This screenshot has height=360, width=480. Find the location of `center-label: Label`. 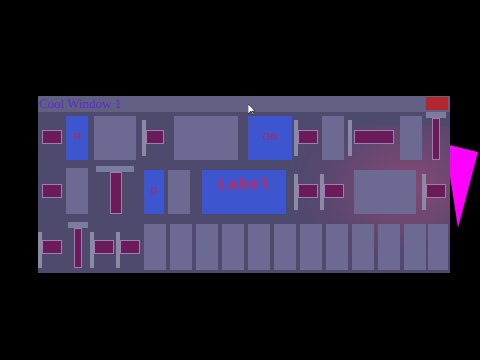

center-label: Label is located at coordinates (244, 185).